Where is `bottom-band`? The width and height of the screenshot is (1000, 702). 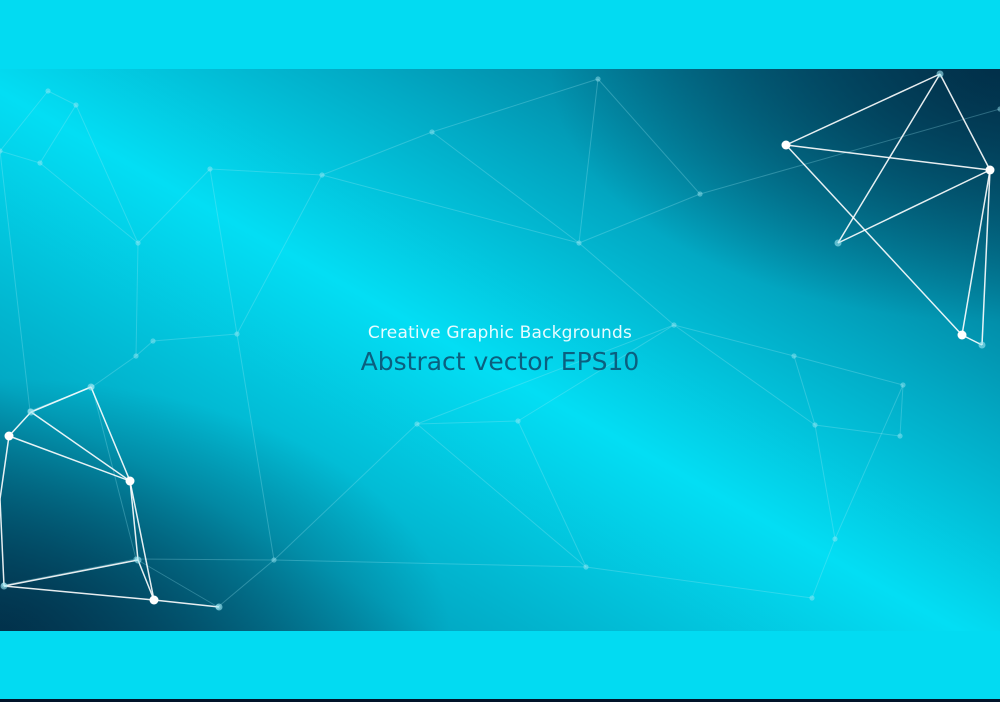
bottom-band is located at coordinates (500, 665).